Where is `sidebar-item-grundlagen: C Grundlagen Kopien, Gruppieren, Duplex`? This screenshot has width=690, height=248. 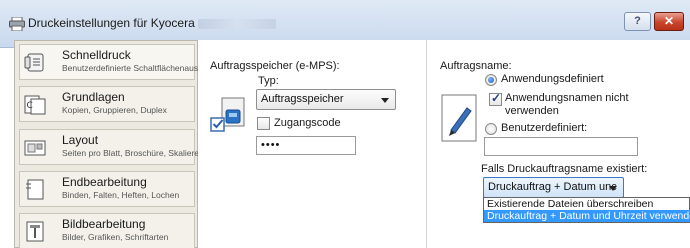
sidebar-item-grundlagen: C Grundlagen Kopien, Gruppieren, Duplex is located at coordinates (107, 104).